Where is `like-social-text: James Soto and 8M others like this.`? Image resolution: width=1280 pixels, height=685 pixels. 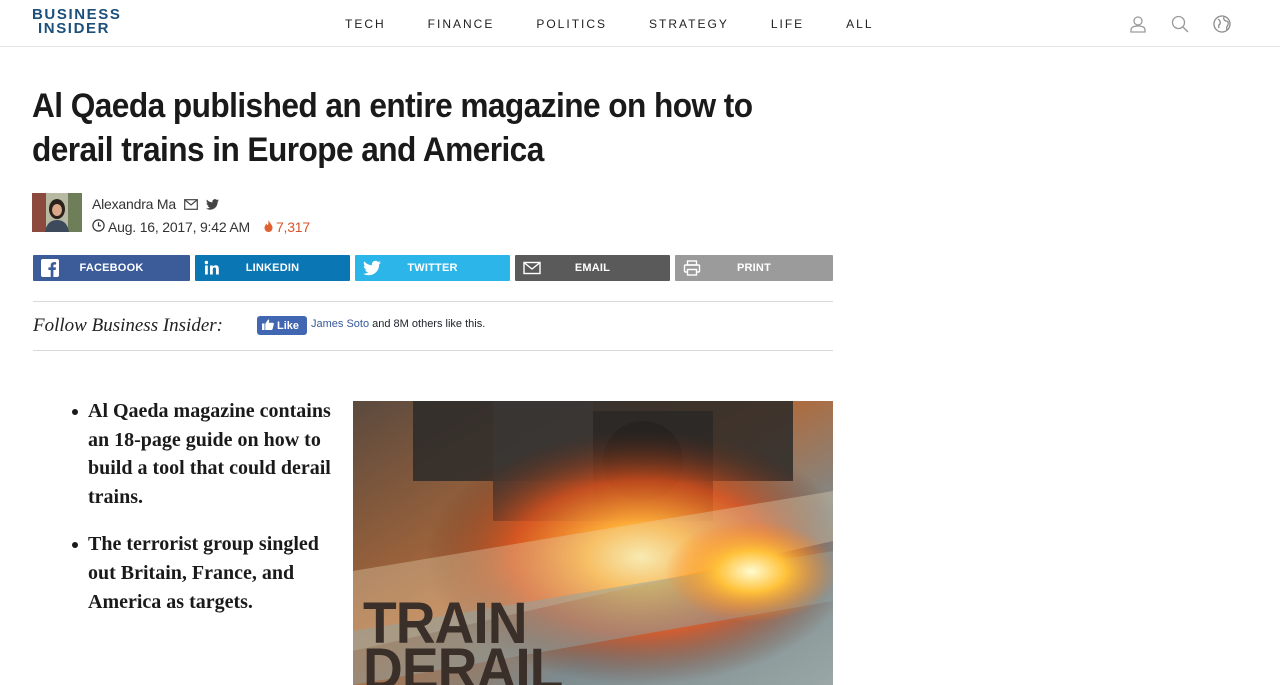 like-social-text: James Soto and 8M others like this. is located at coordinates (398, 324).